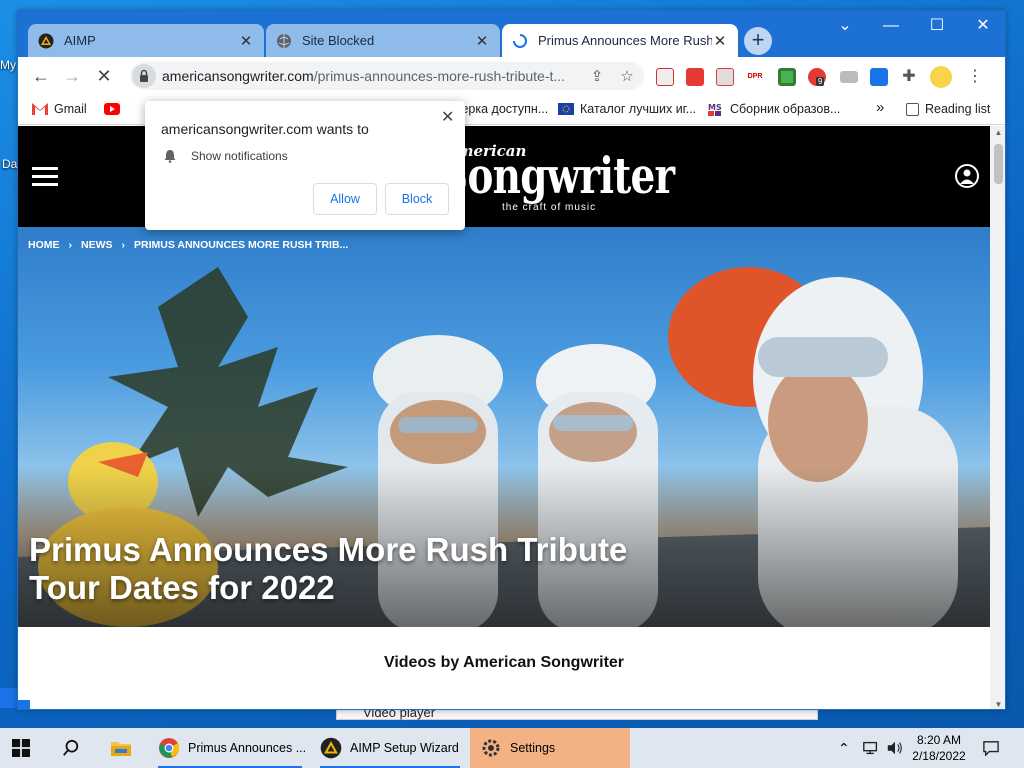 The height and width of the screenshot is (768, 1024). I want to click on extension-badge: 9, so click(820, 81).